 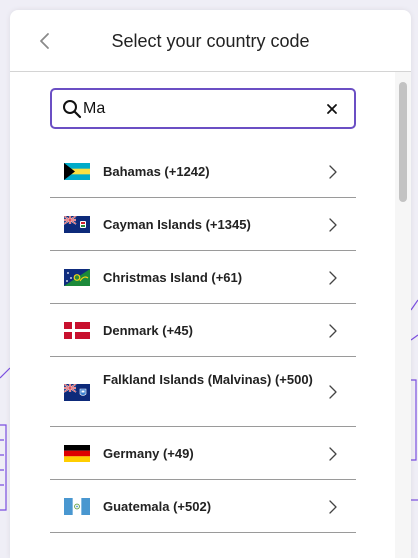 I want to click on bahamas-flag-icon, so click(x=77, y=171).